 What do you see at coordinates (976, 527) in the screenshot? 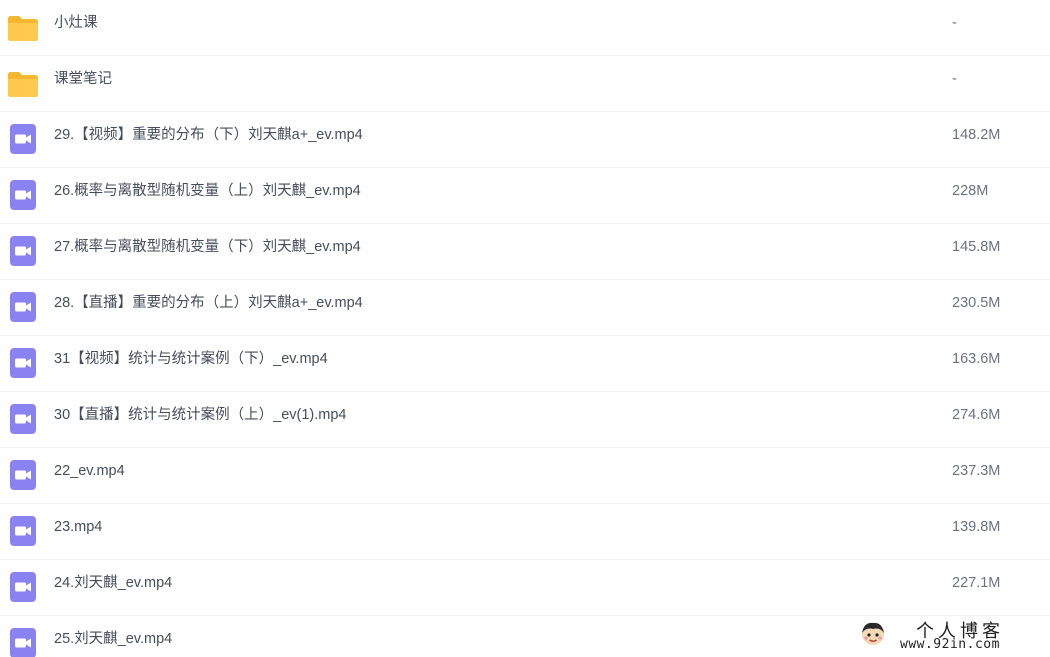
I see `file-size: 139.8M` at bounding box center [976, 527].